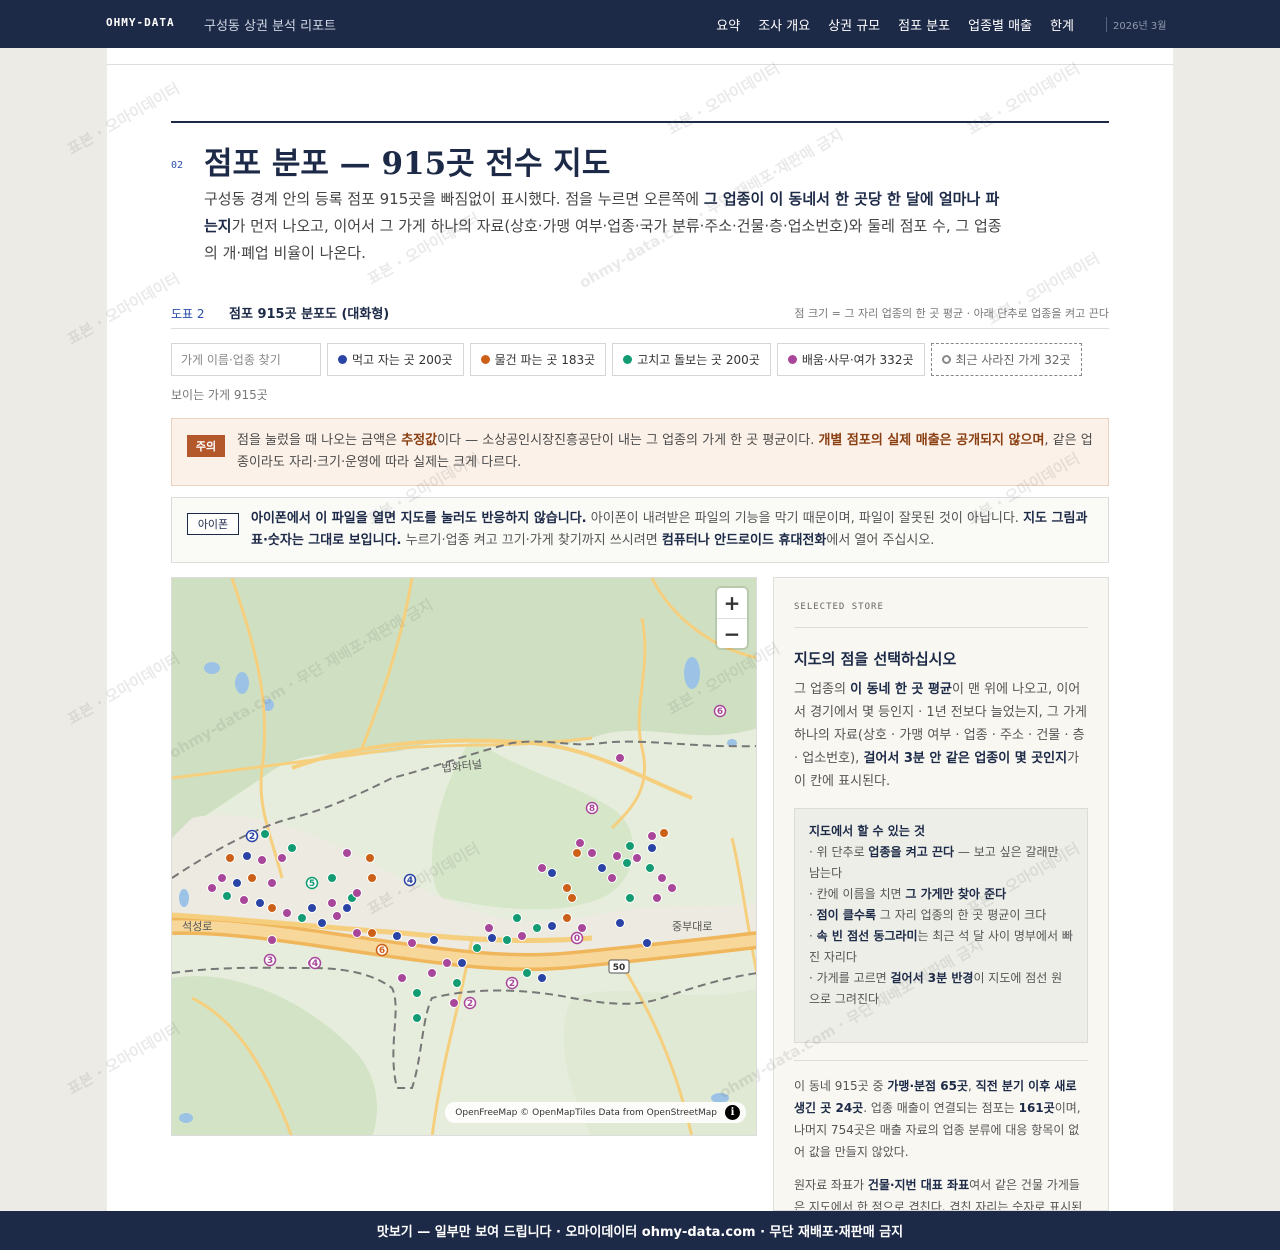  What do you see at coordinates (941, 627) in the screenshot?
I see `panel-rule` at bounding box center [941, 627].